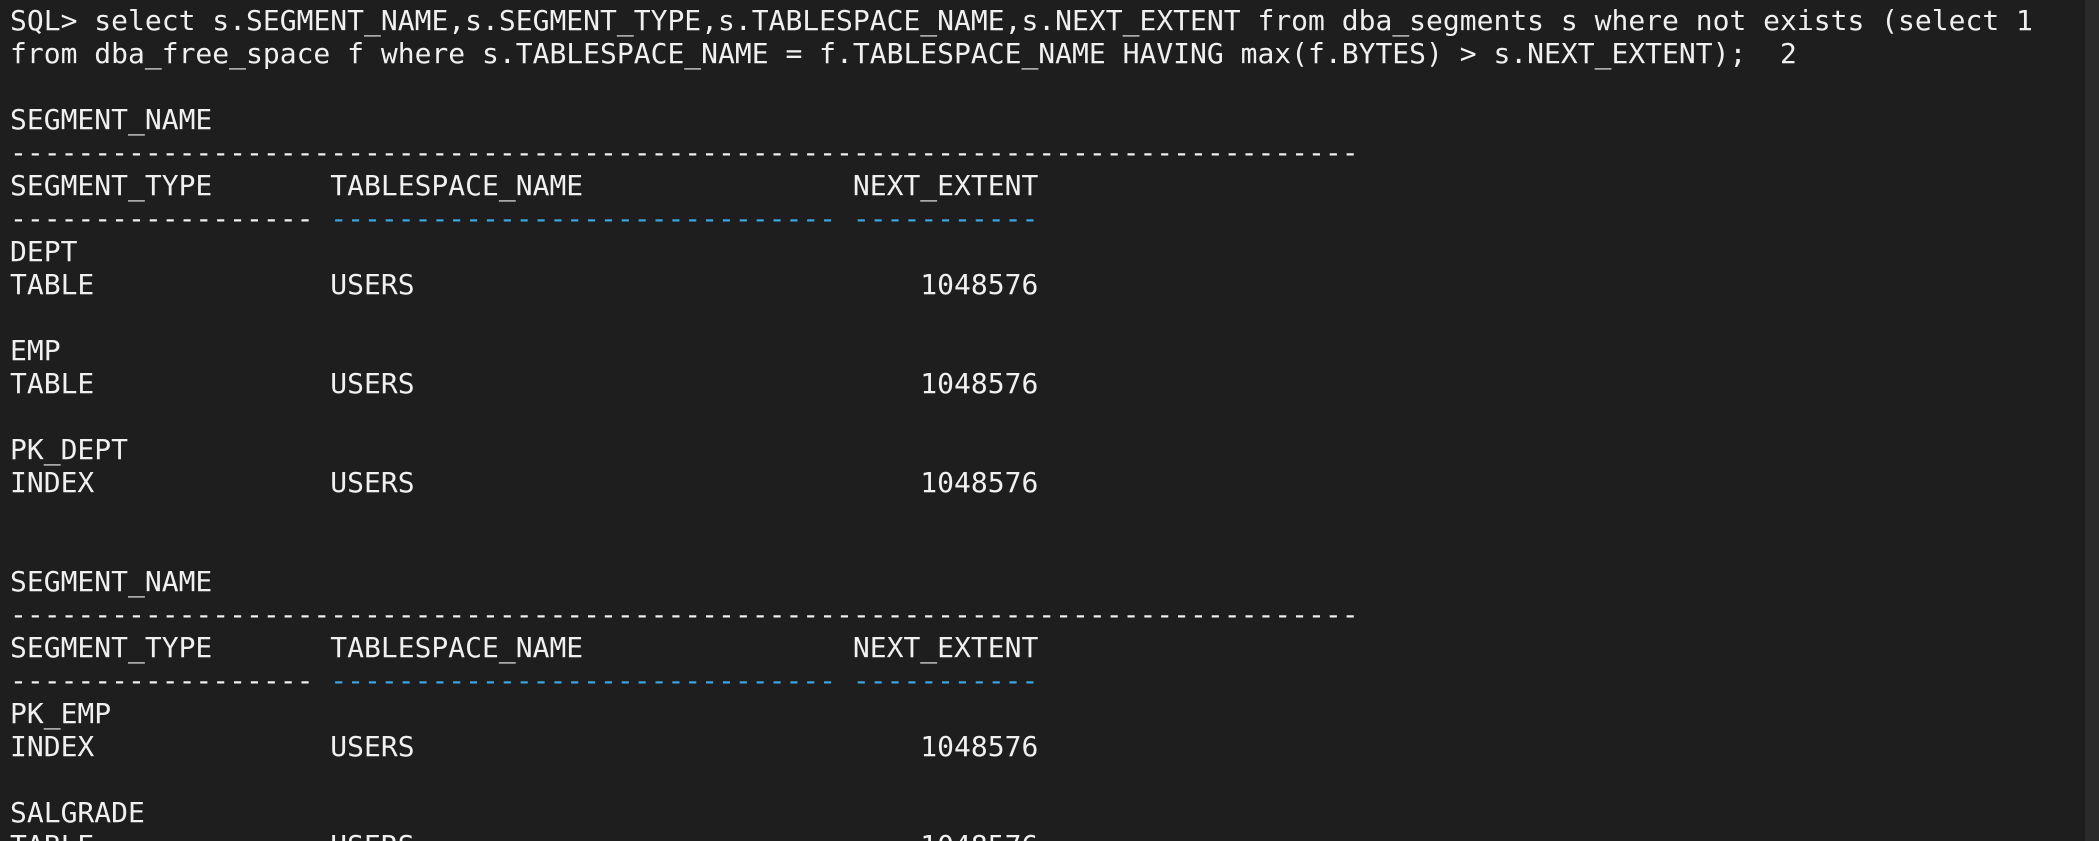  What do you see at coordinates (35, 350) in the screenshot?
I see `result-segment-name: EMP` at bounding box center [35, 350].